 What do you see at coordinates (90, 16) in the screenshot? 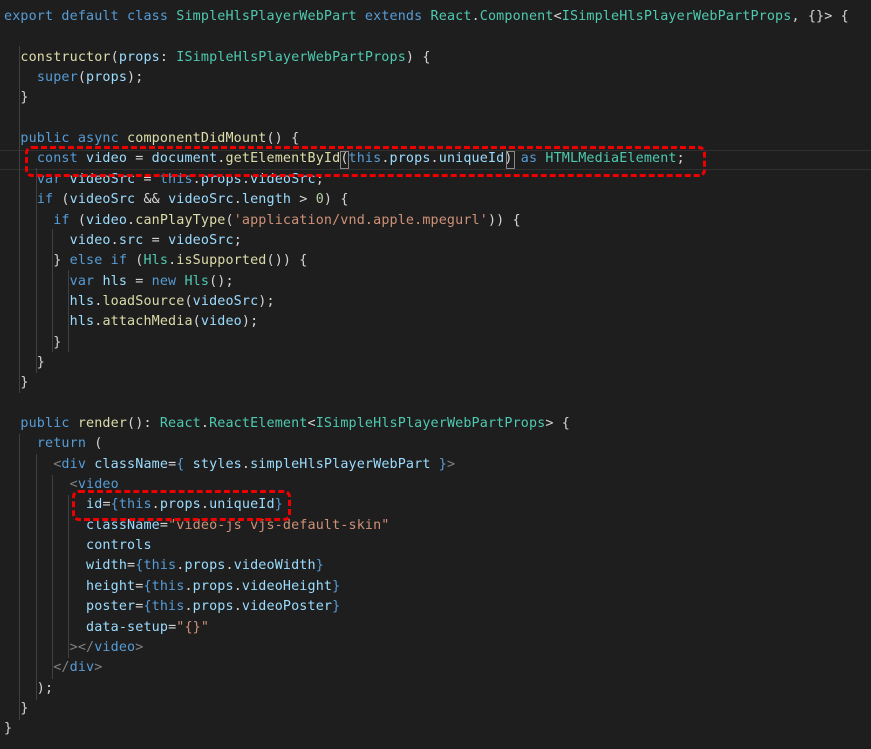
I see `code-token: default` at bounding box center [90, 16].